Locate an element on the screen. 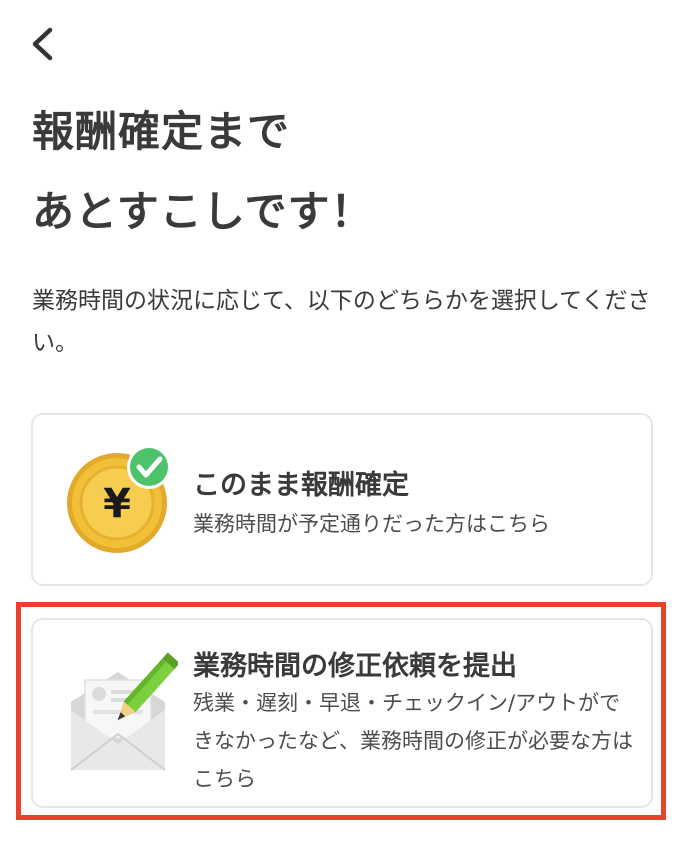  correction-option-title: 業務時間の修正依頼を提出 is located at coordinates (355, 666).